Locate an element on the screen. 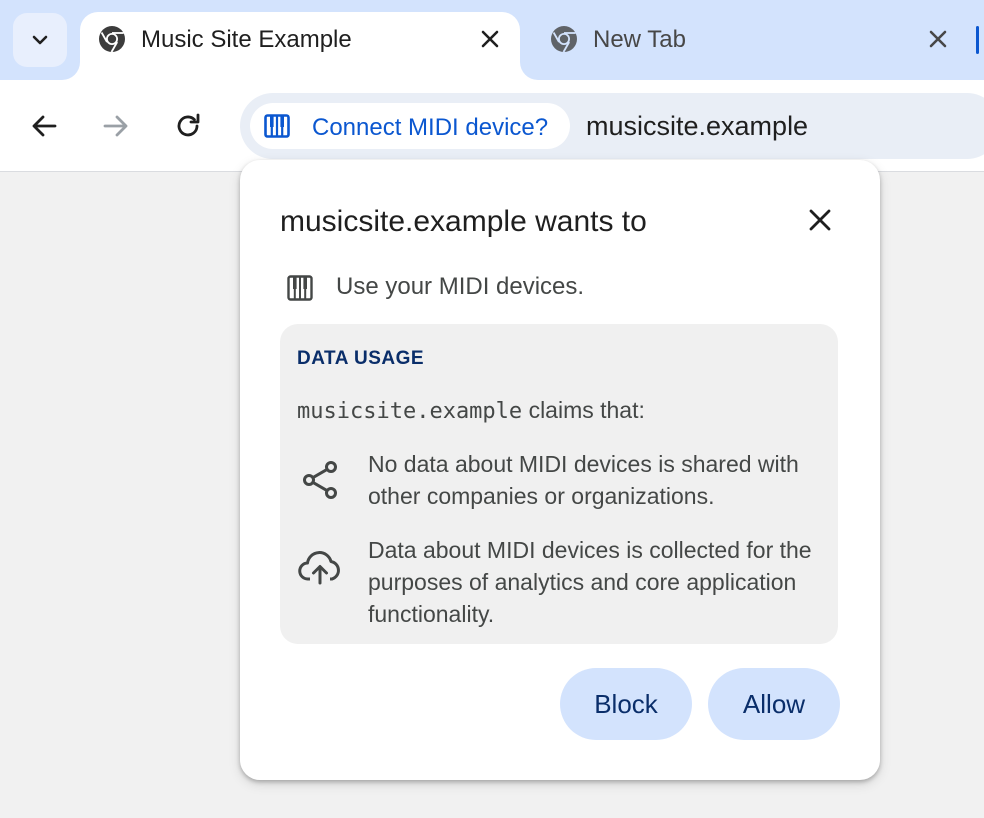 The image size is (984, 818). permission-description: Use your MIDI devices. is located at coordinates (460, 286).